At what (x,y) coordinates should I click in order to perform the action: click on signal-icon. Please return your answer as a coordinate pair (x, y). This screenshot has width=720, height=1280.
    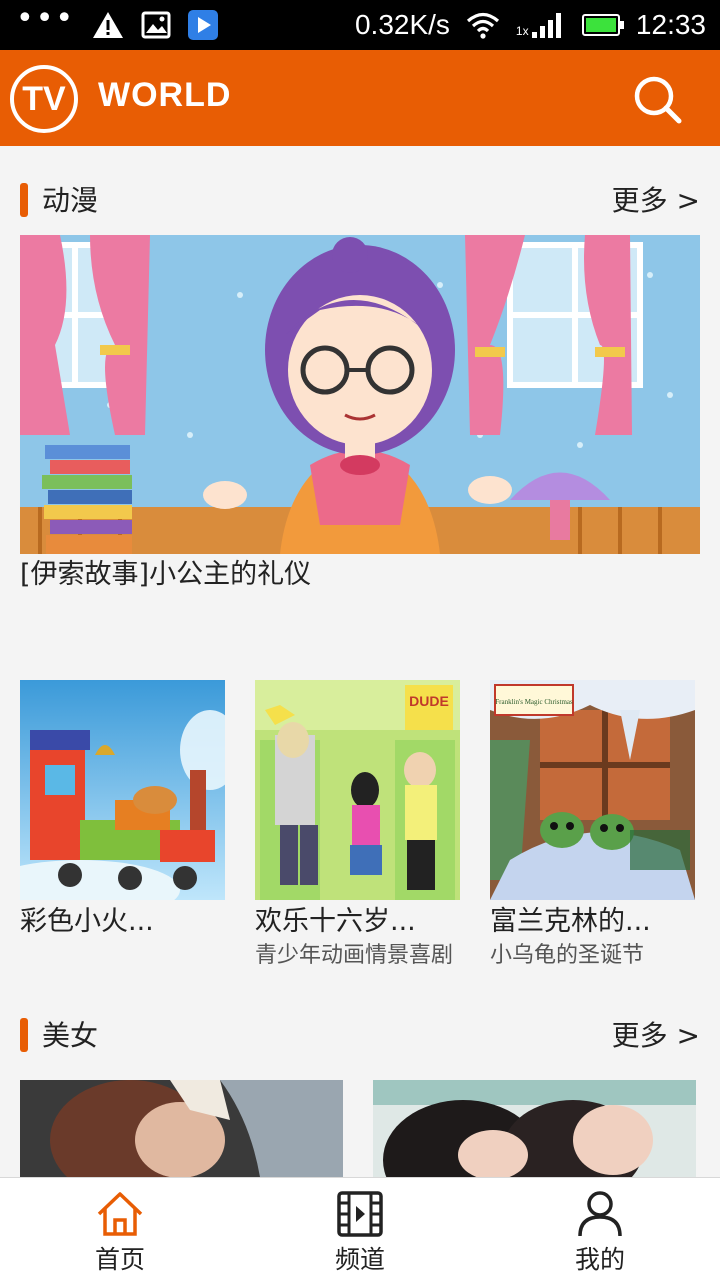
    Looking at the image, I should click on (546, 25).